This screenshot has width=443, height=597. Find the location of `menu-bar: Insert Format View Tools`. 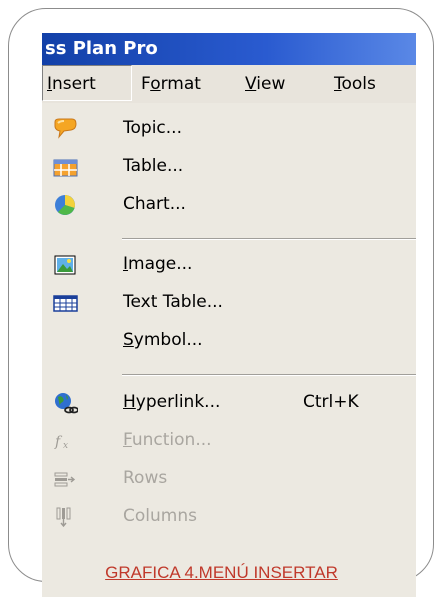

menu-bar: Insert Format View Tools is located at coordinates (229, 84).